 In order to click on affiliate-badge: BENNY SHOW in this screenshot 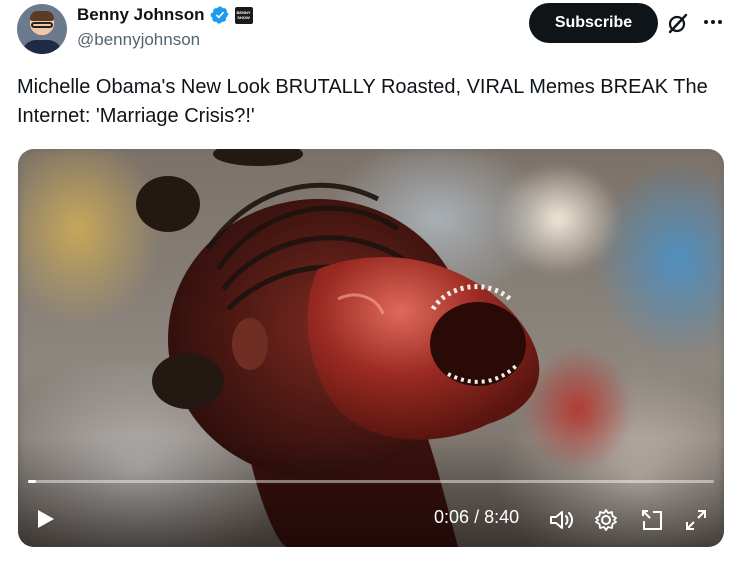, I will do `click(243, 15)`.